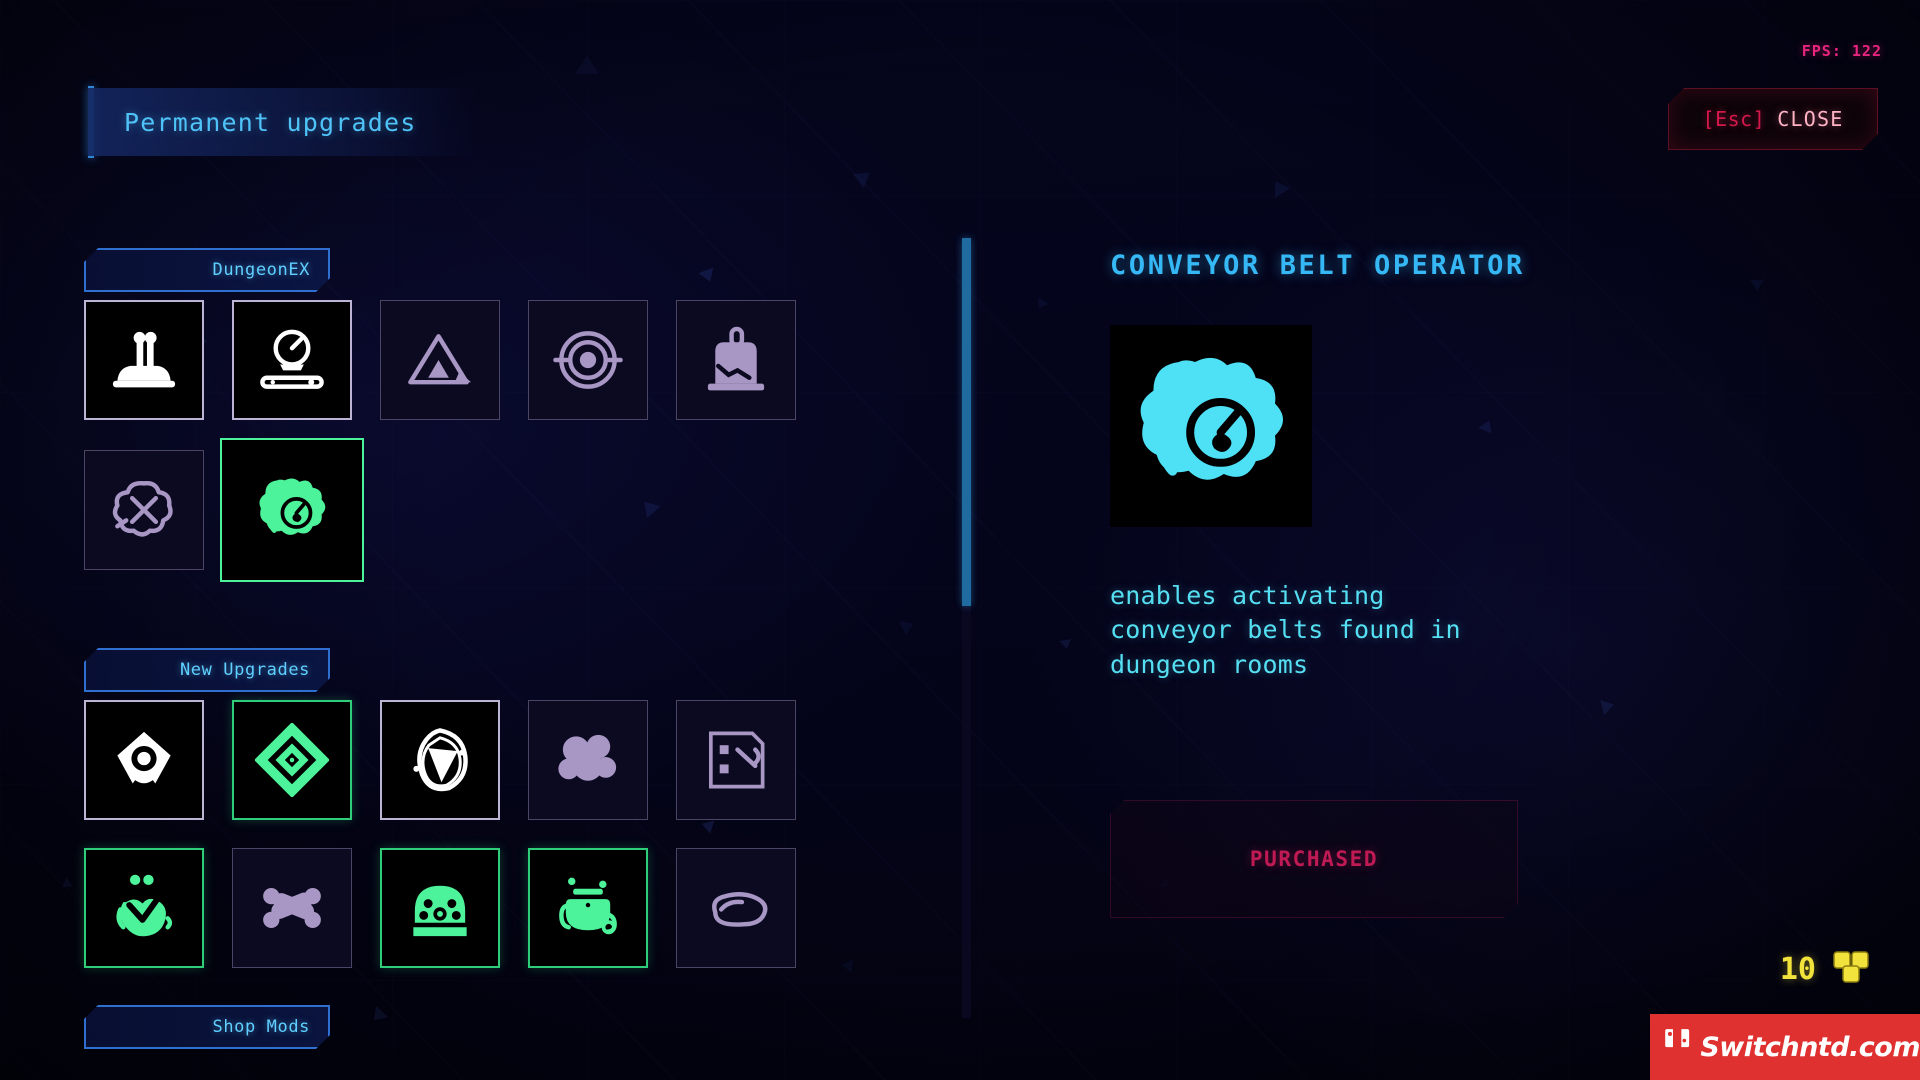  I want to click on cluster-icon, so click(588, 760).